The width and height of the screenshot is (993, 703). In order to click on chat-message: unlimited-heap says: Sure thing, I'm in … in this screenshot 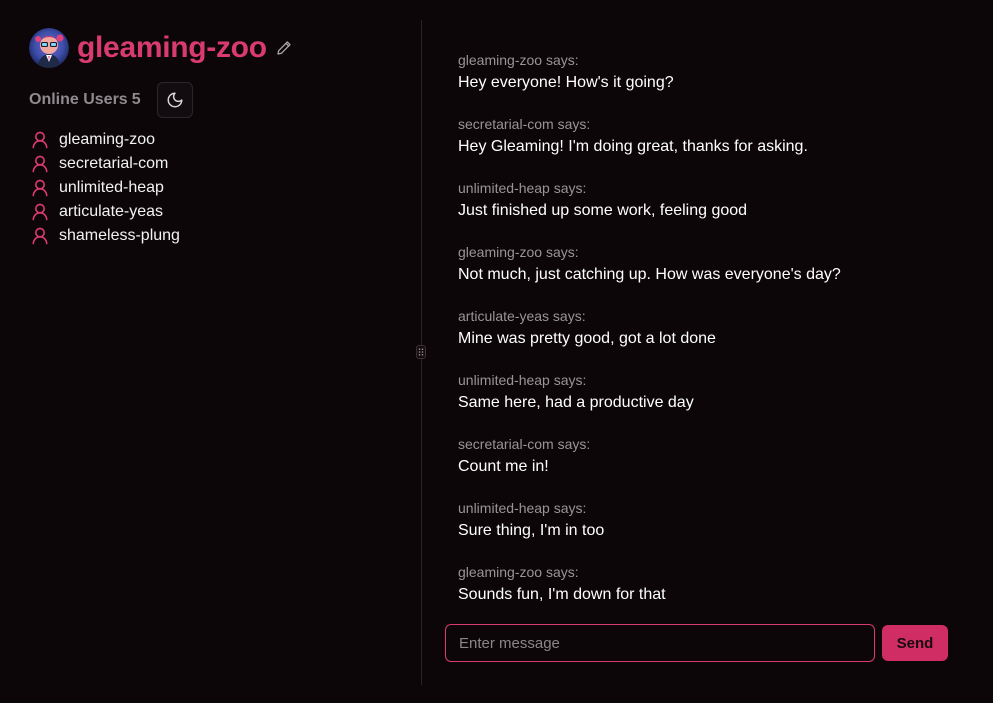, I will do `click(708, 531)`.